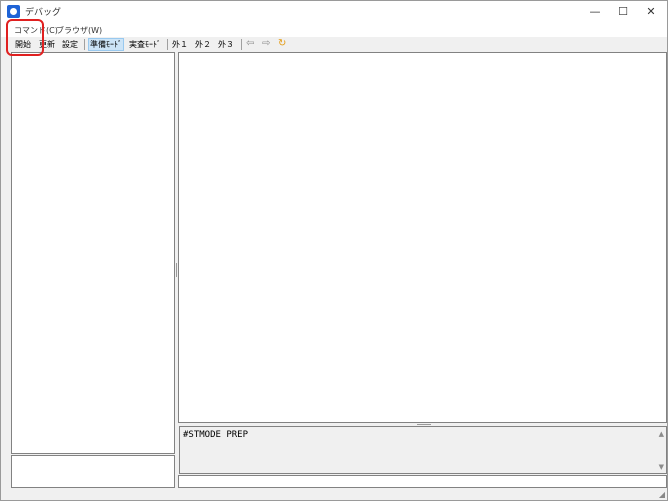  What do you see at coordinates (43, 13) in the screenshot?
I see `window-title: デバッグ` at bounding box center [43, 13].